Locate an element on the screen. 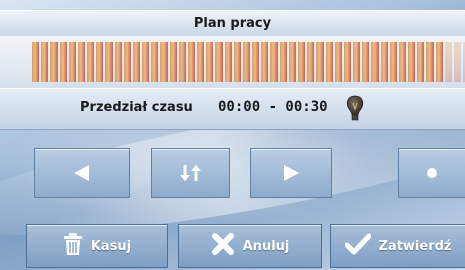 This screenshot has width=465, height=270. trash-icon is located at coordinates (73, 246).